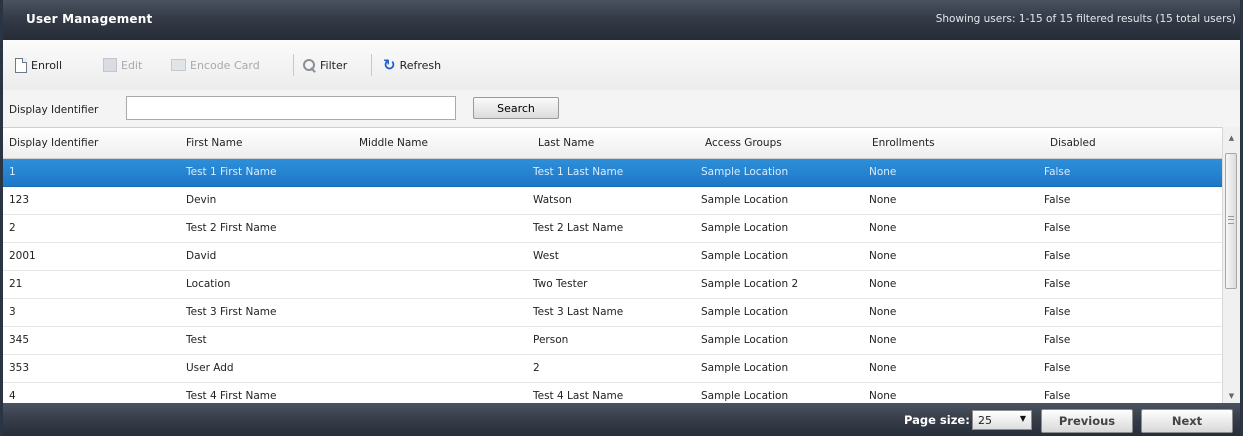 This screenshot has height=436, width=1243. I want to click on edit-button: Edit, so click(122, 65).